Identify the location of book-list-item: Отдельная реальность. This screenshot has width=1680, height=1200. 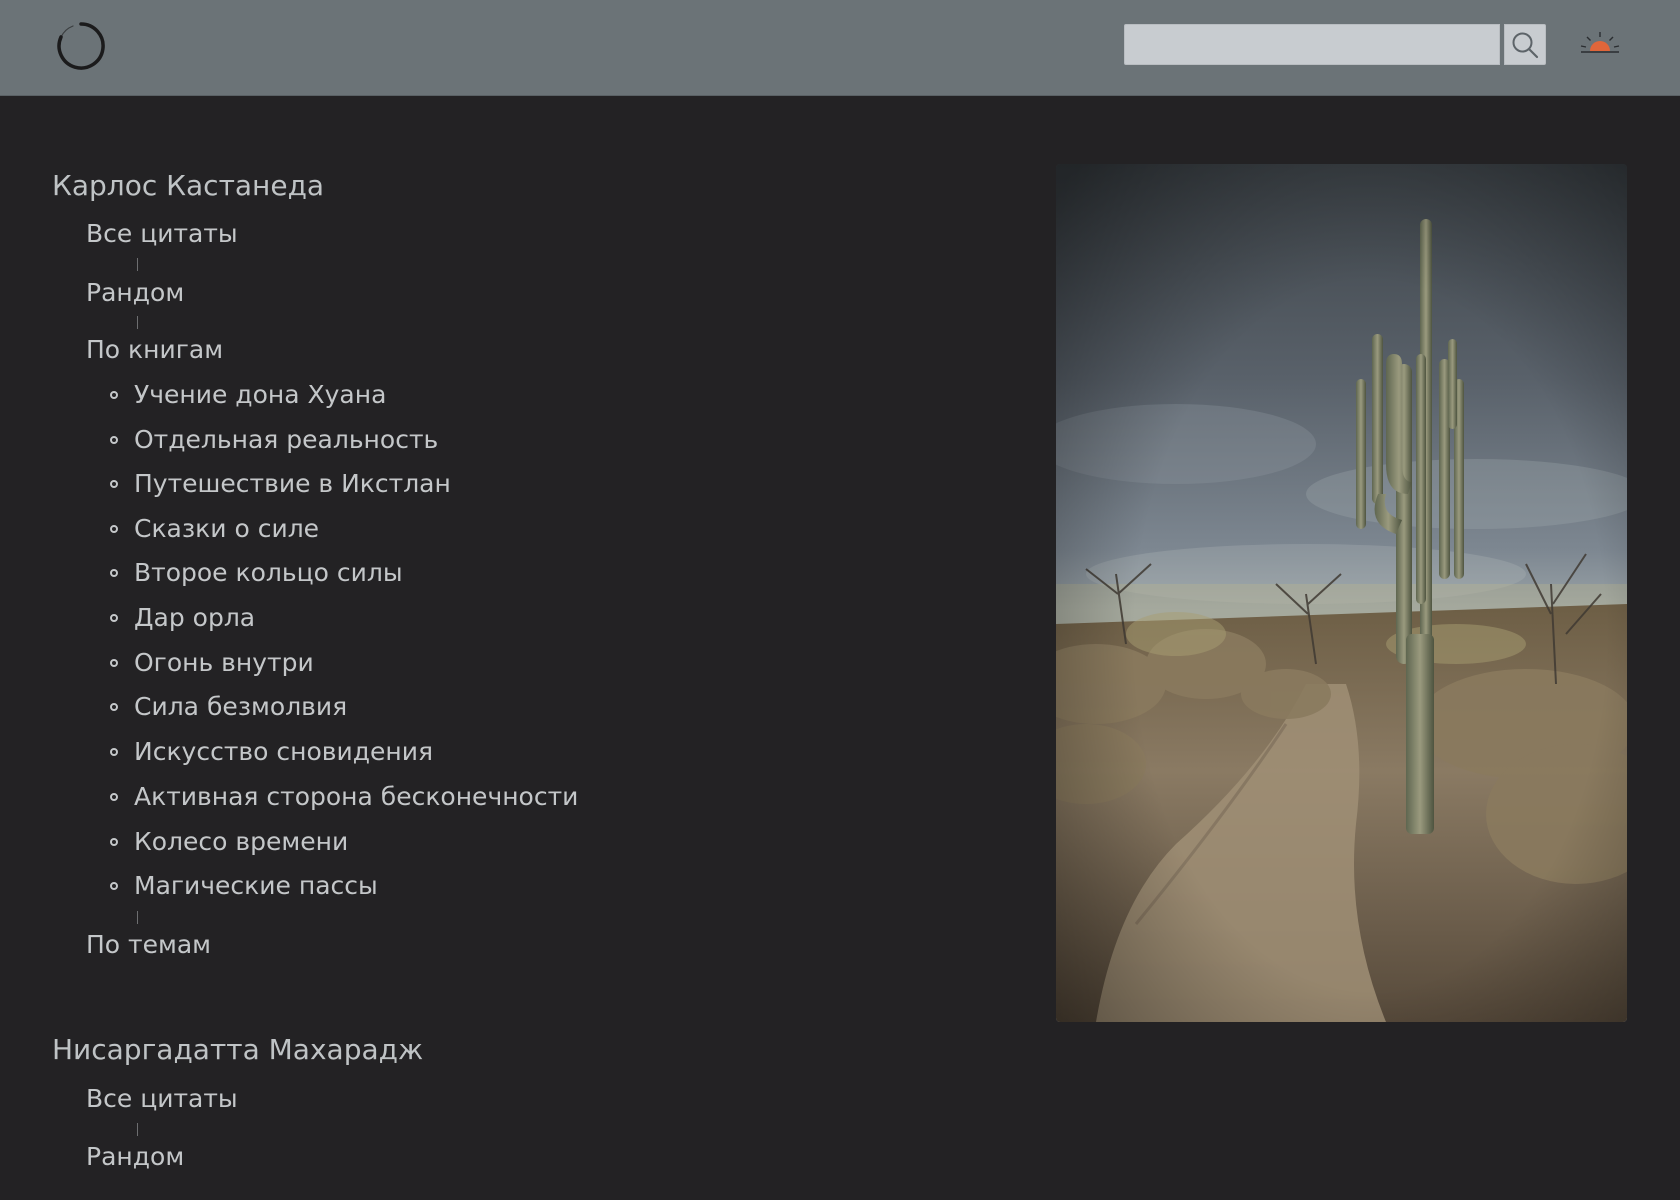
(274, 439).